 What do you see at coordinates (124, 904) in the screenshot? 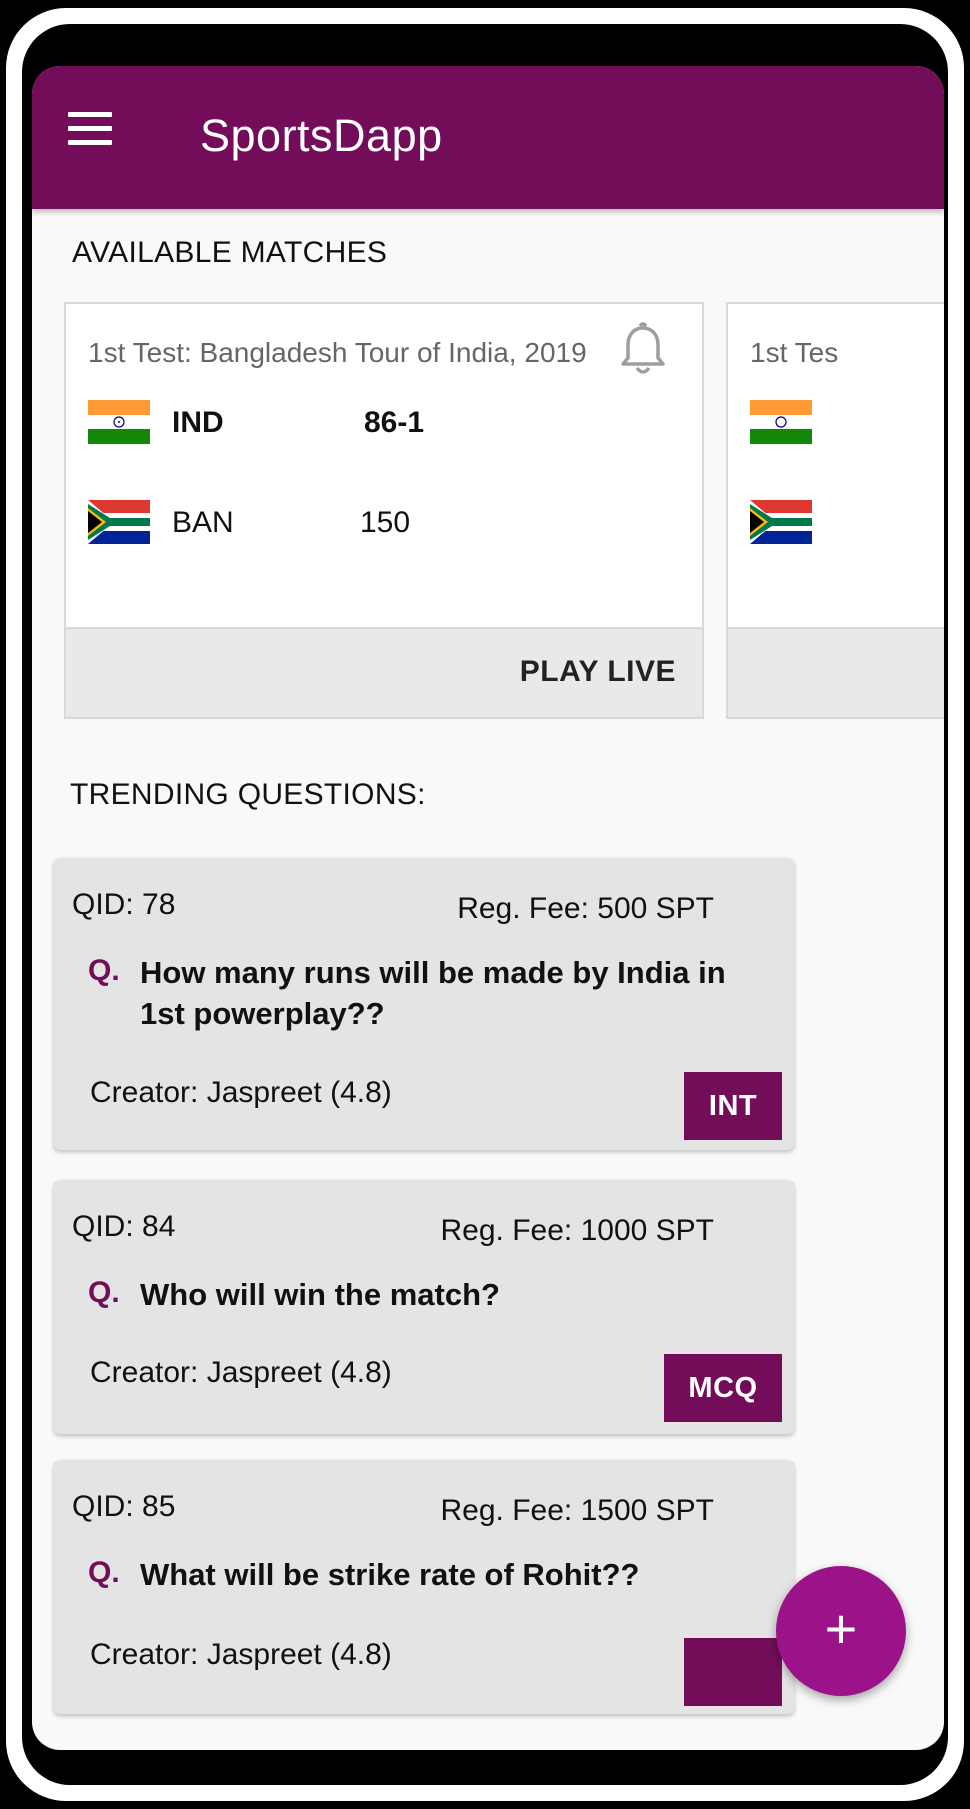
I see `question-id: QID: 78` at bounding box center [124, 904].